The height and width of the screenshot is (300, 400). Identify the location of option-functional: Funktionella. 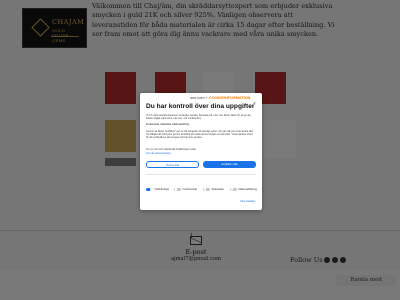
(185, 189).